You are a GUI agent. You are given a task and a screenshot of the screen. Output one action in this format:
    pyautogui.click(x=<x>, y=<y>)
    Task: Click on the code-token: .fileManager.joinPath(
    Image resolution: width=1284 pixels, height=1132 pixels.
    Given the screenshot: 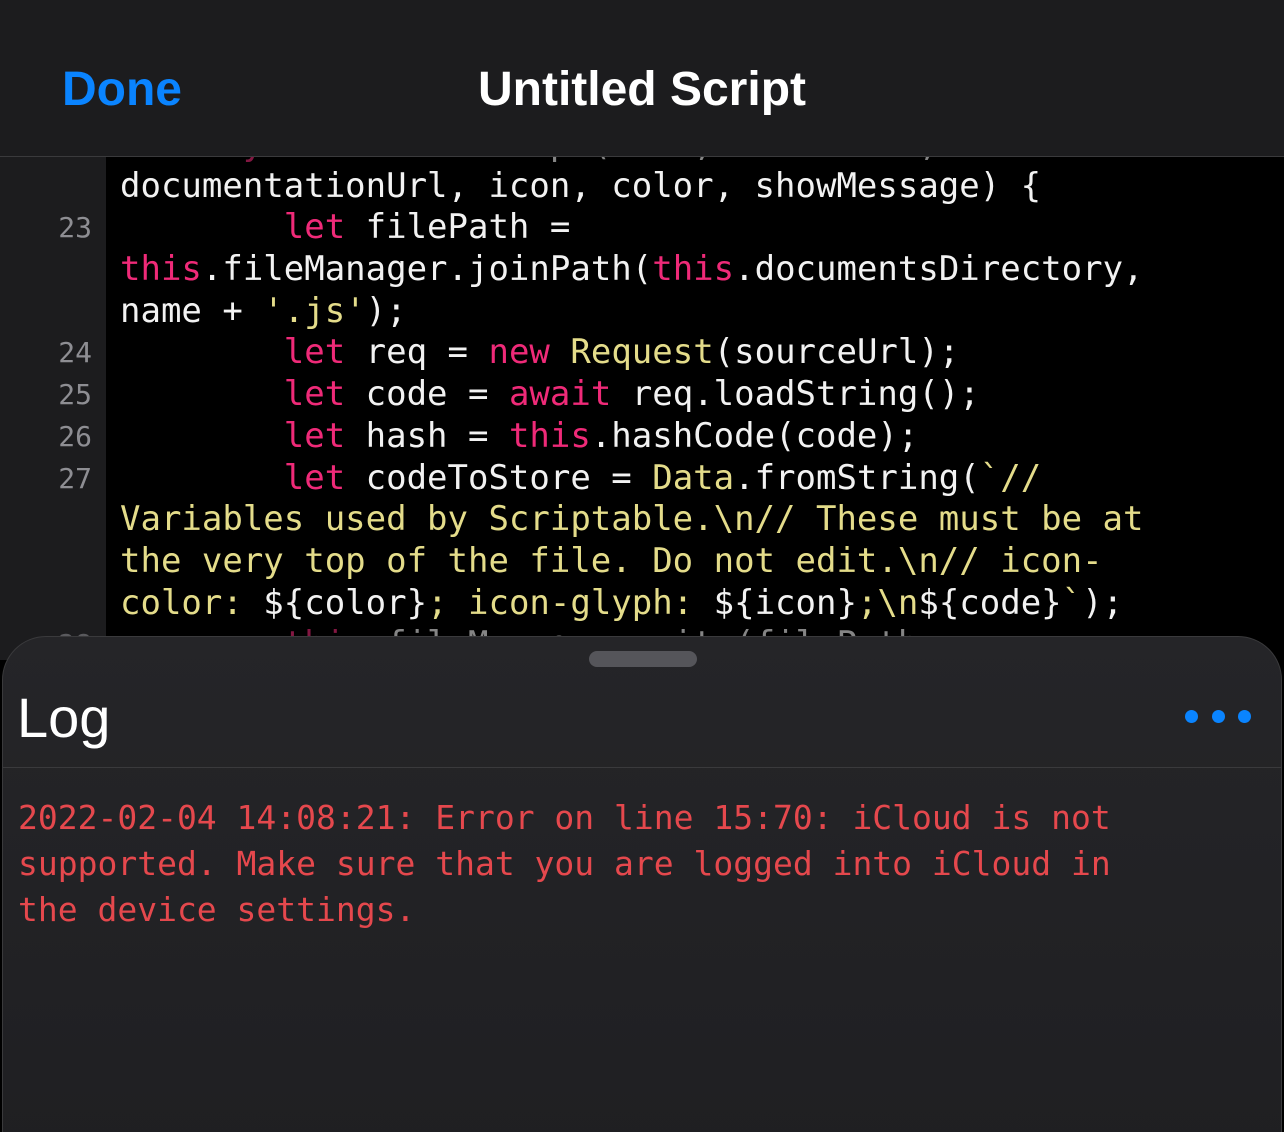 What is the action you would take?
    pyautogui.click(x=427, y=269)
    